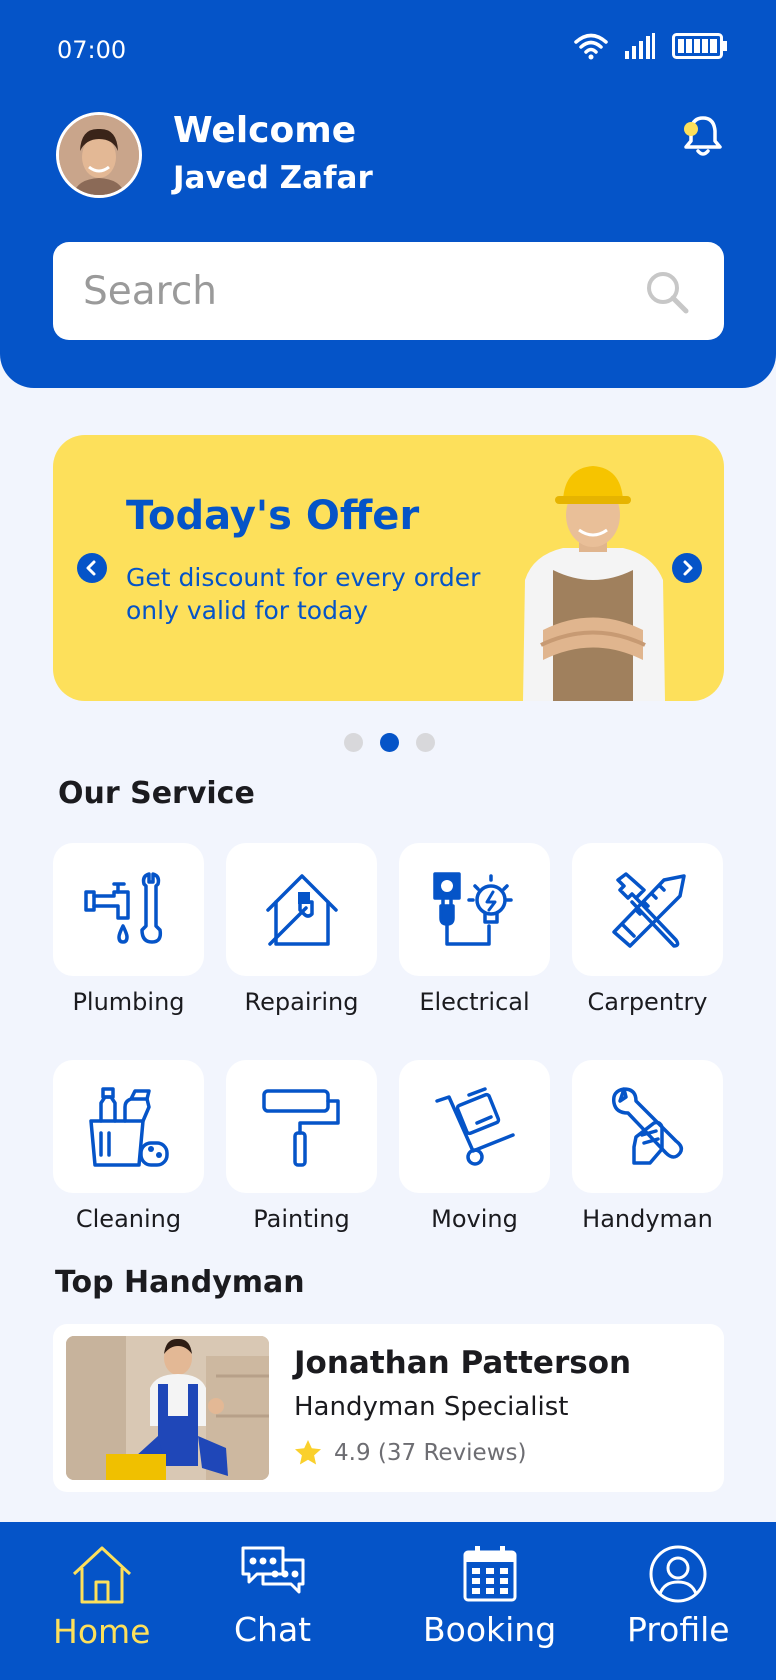 Image resolution: width=776 pixels, height=1680 pixels. What do you see at coordinates (667, 292) in the screenshot?
I see `search-icon` at bounding box center [667, 292].